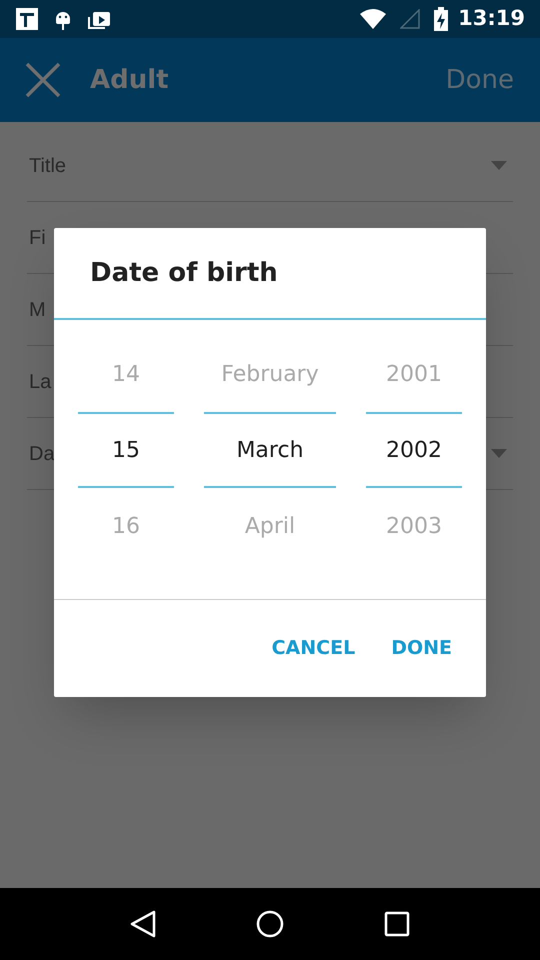  Describe the element at coordinates (314, 648) in the screenshot. I see `dialog-button: CANCEL` at that location.